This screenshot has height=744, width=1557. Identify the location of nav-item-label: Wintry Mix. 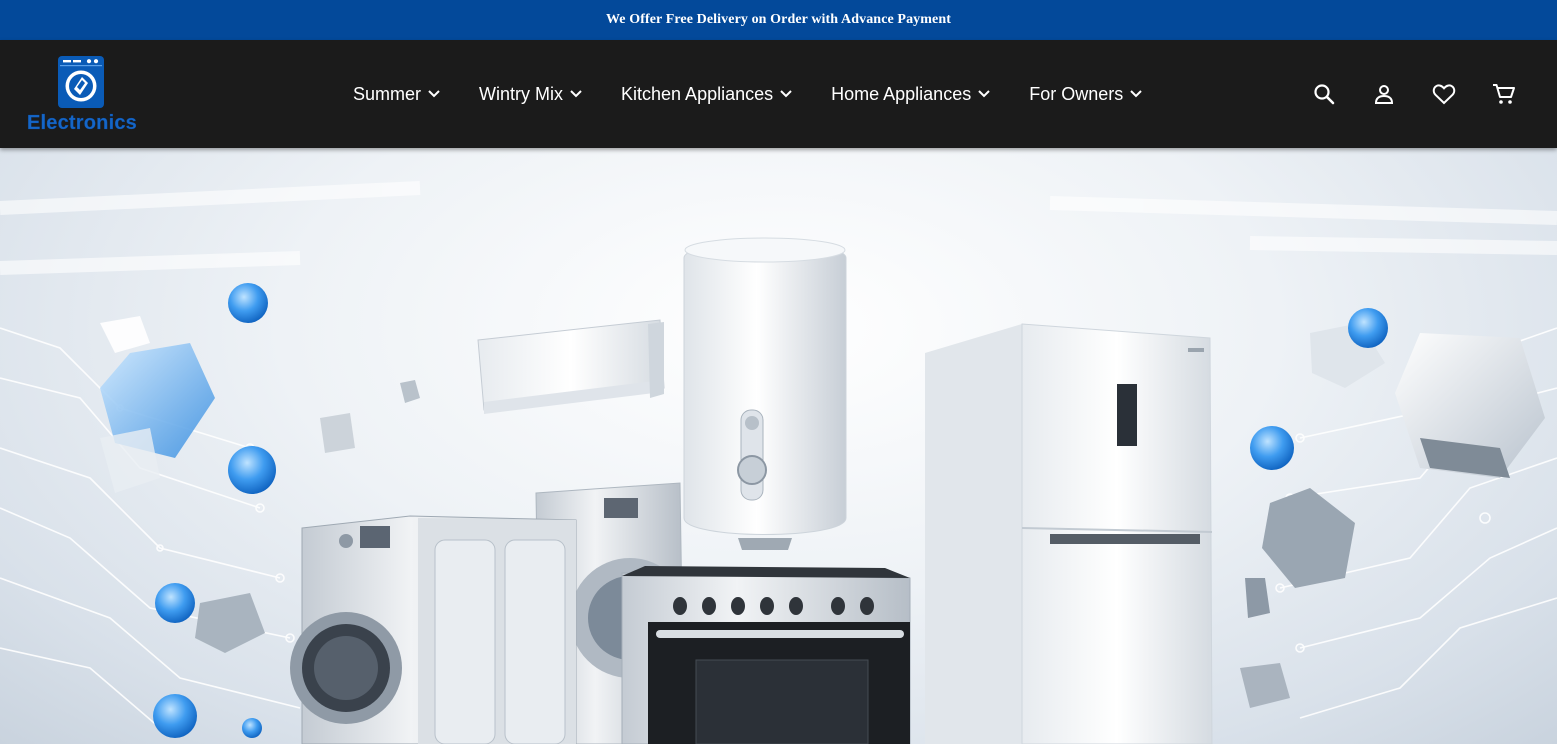
(521, 93).